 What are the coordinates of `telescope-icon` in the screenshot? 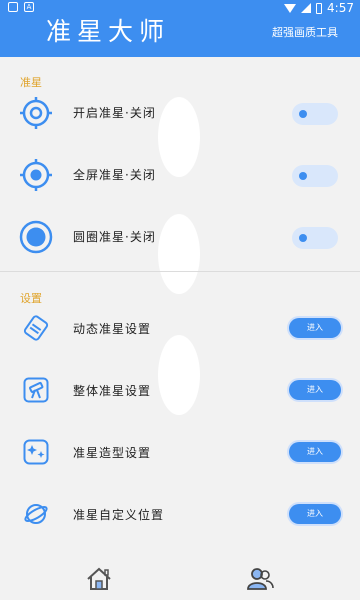 It's located at (36, 390).